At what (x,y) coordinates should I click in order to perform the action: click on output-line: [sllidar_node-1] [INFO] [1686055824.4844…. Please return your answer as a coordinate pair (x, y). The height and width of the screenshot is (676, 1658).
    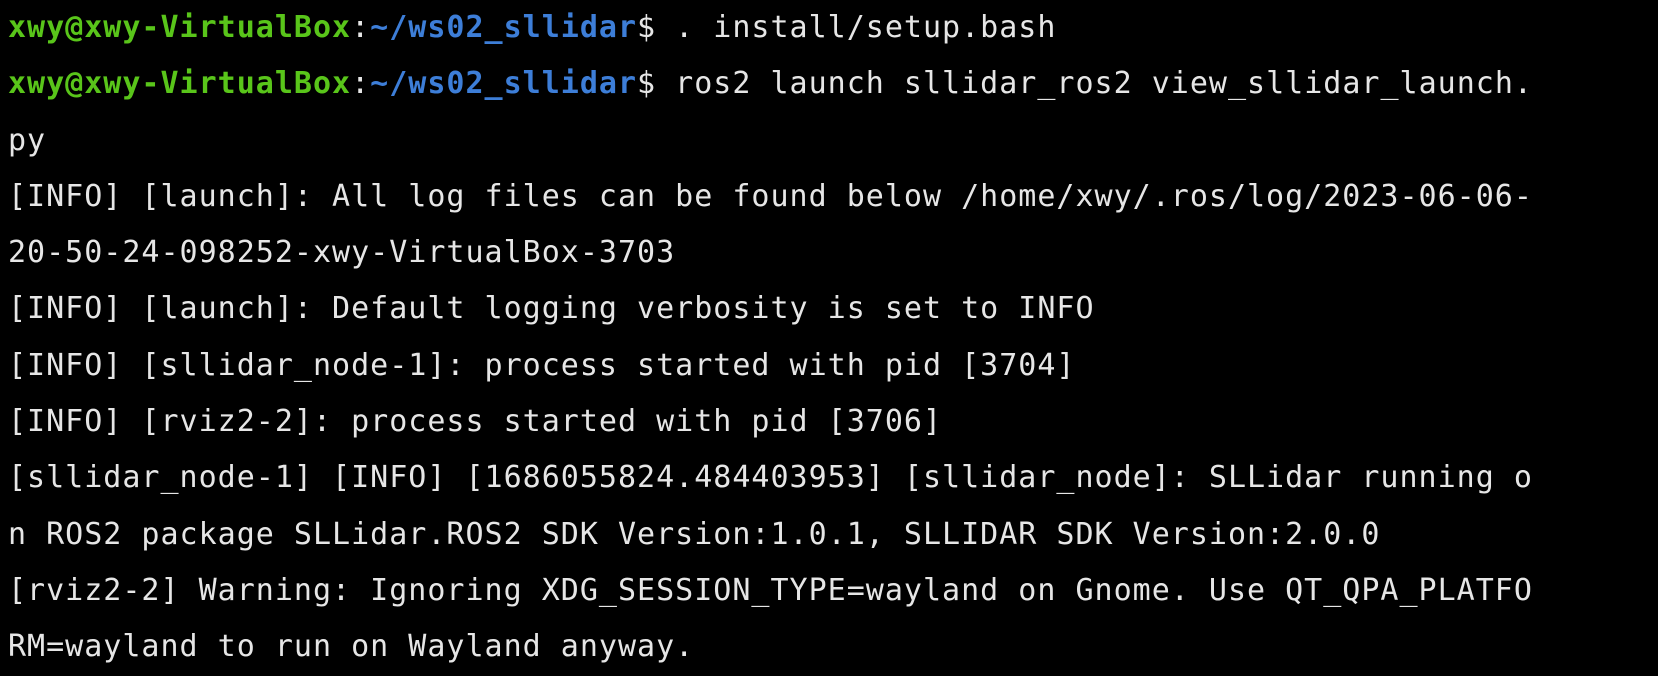
    Looking at the image, I should click on (770, 478).